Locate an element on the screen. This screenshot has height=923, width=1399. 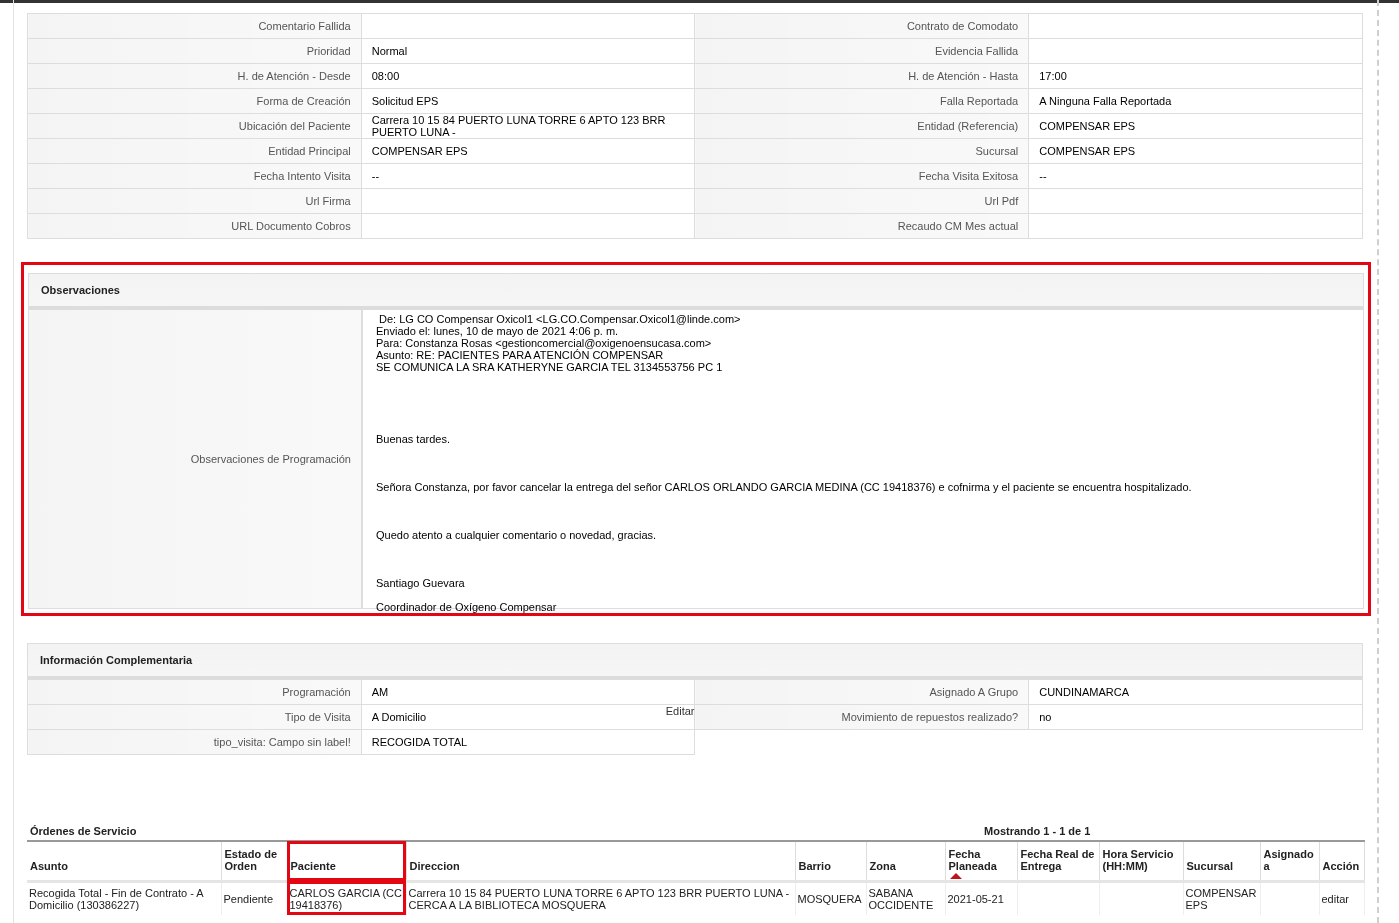
column-header: Paciente is located at coordinates (346, 861).